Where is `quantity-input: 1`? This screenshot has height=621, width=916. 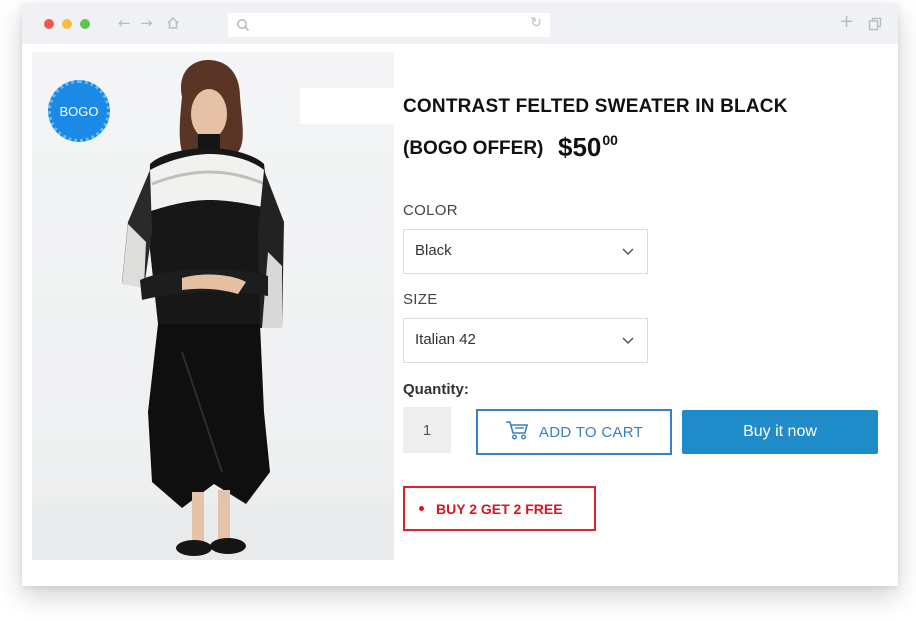
quantity-input: 1 is located at coordinates (427, 430).